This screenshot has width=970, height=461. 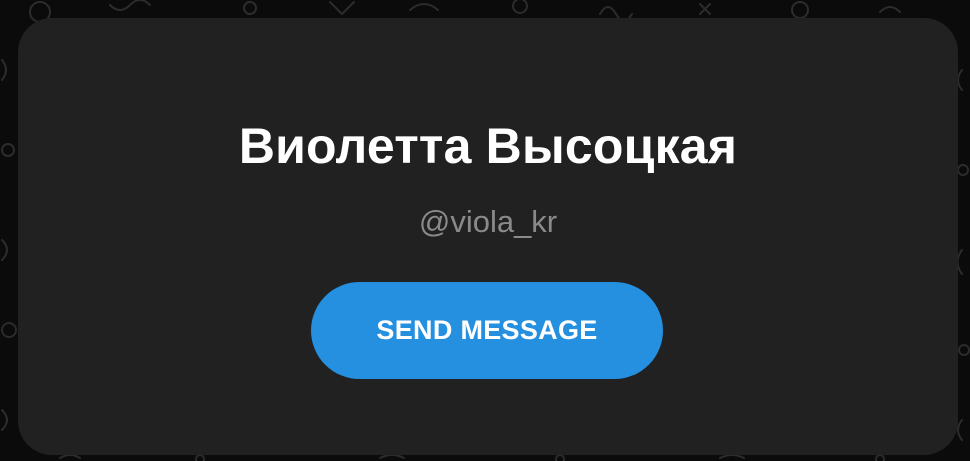 I want to click on profile-name: Виолетта Высоцкая, so click(x=488, y=146).